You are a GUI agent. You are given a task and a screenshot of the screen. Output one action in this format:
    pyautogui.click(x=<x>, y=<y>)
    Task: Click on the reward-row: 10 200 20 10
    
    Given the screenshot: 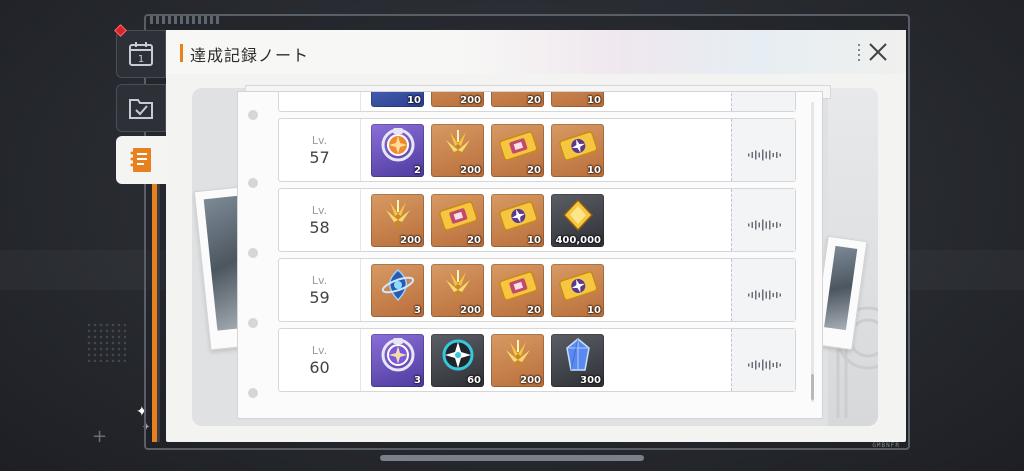 What is the action you would take?
    pyautogui.click(x=537, y=102)
    